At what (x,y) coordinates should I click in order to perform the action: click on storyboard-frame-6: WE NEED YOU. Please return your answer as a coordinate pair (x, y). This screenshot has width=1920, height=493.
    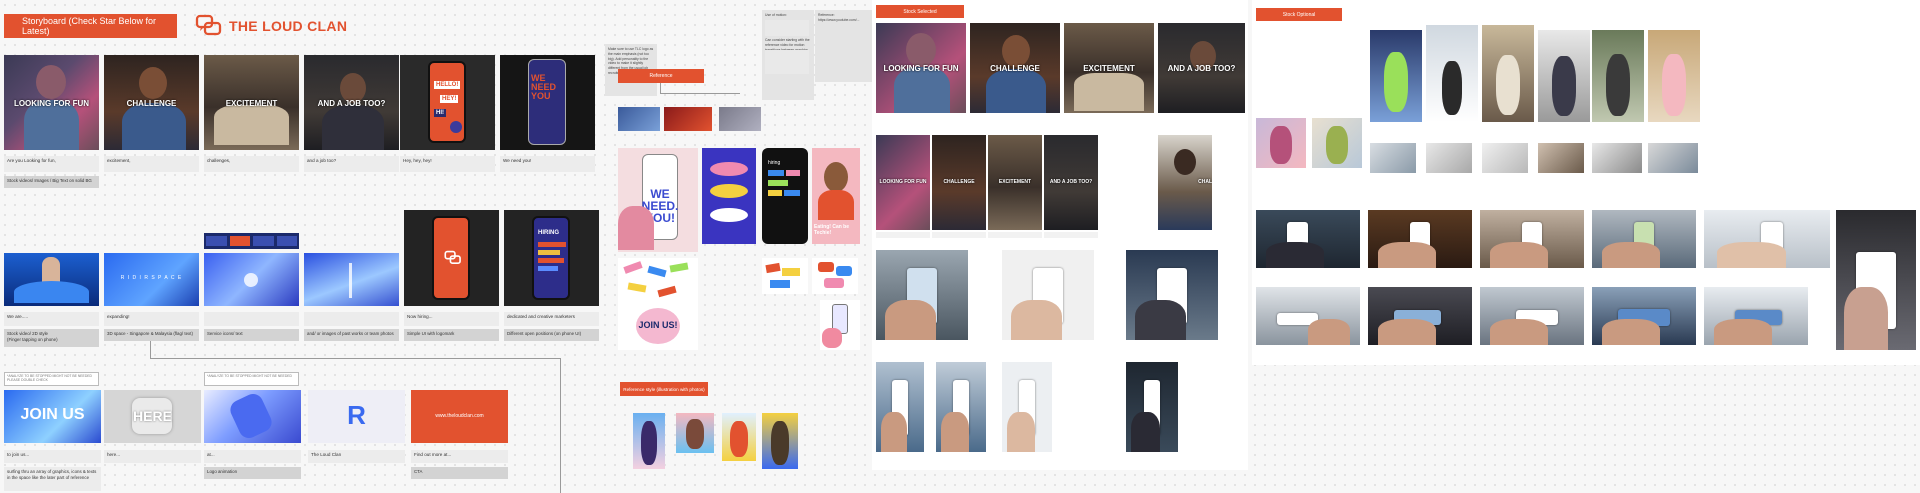
    Looking at the image, I should click on (547, 102).